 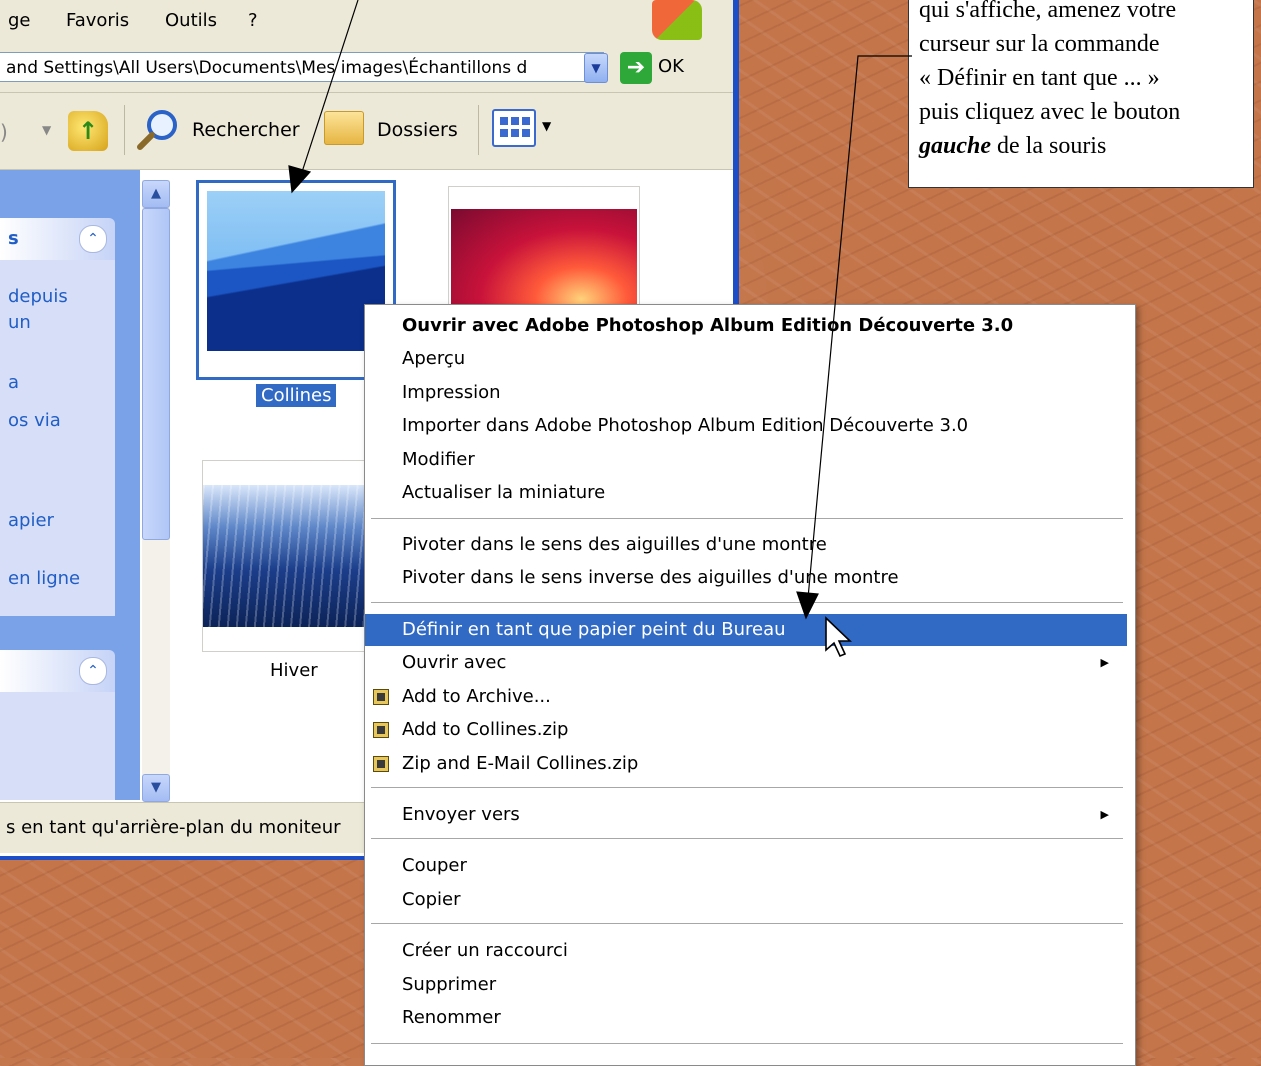 I want to click on arrow-head-to-menu-item, so click(x=807, y=605).